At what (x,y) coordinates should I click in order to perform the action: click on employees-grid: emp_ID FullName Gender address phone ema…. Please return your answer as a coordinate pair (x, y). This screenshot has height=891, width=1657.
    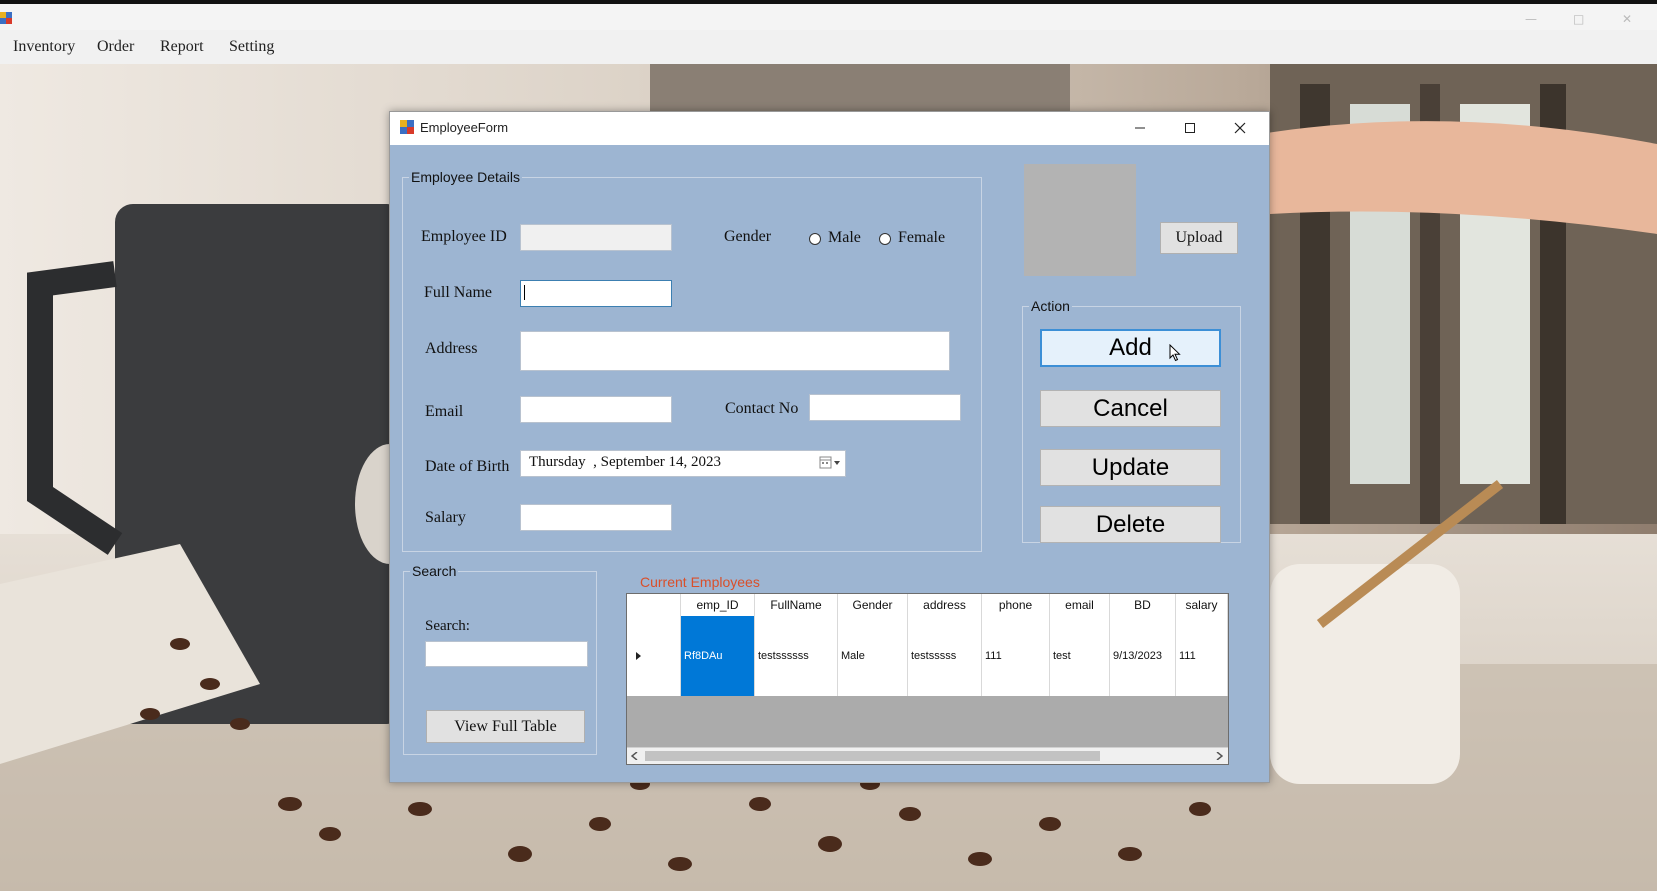
    Looking at the image, I should click on (927, 679).